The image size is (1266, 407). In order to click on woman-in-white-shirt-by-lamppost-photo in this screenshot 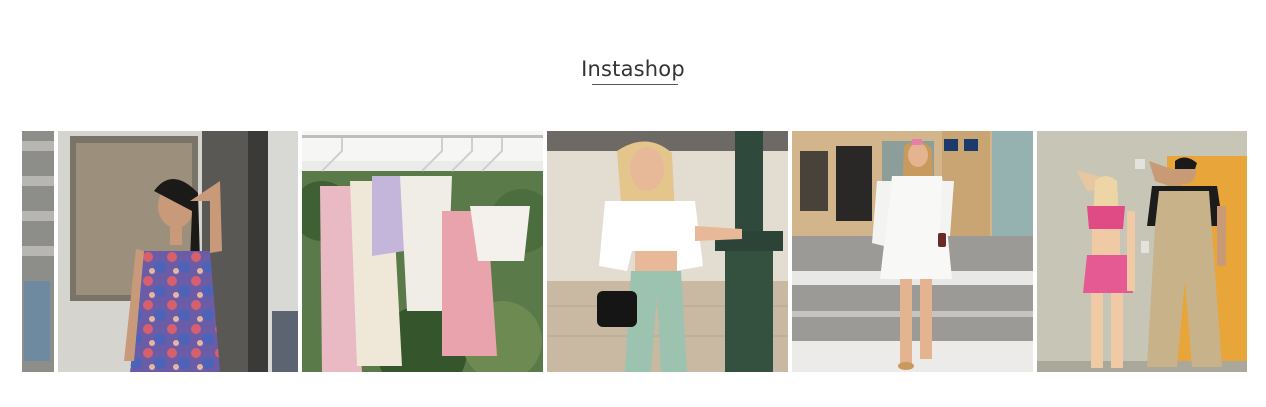, I will do `click(667, 251)`.